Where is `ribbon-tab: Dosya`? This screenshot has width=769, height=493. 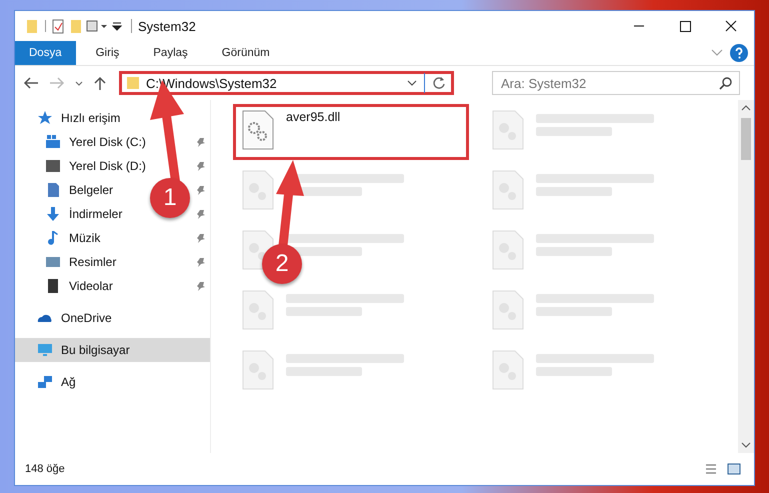
ribbon-tab: Dosya is located at coordinates (45, 53).